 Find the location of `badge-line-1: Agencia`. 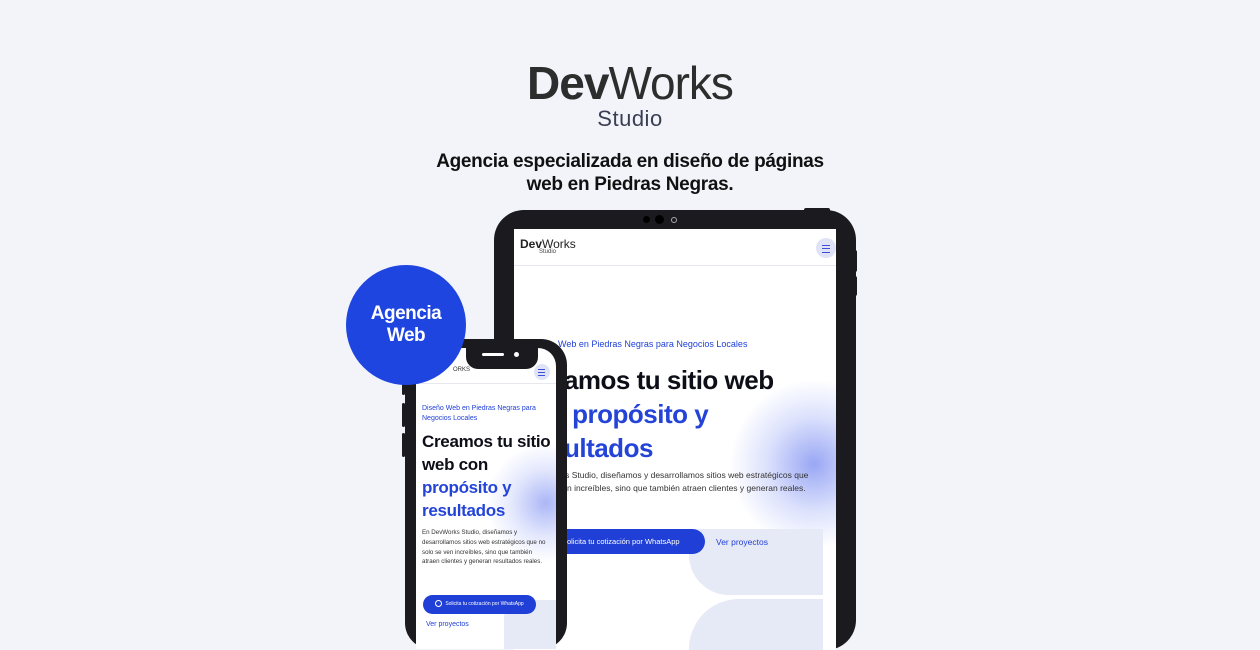

badge-line-1: Agencia is located at coordinates (406, 313).